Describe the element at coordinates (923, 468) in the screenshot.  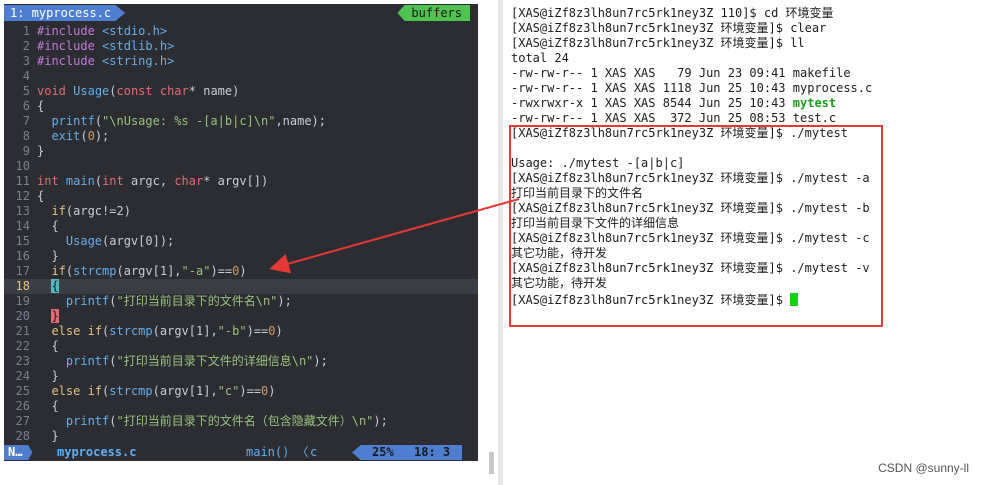
I see `watermark: CSDN @sunny-ll` at that location.